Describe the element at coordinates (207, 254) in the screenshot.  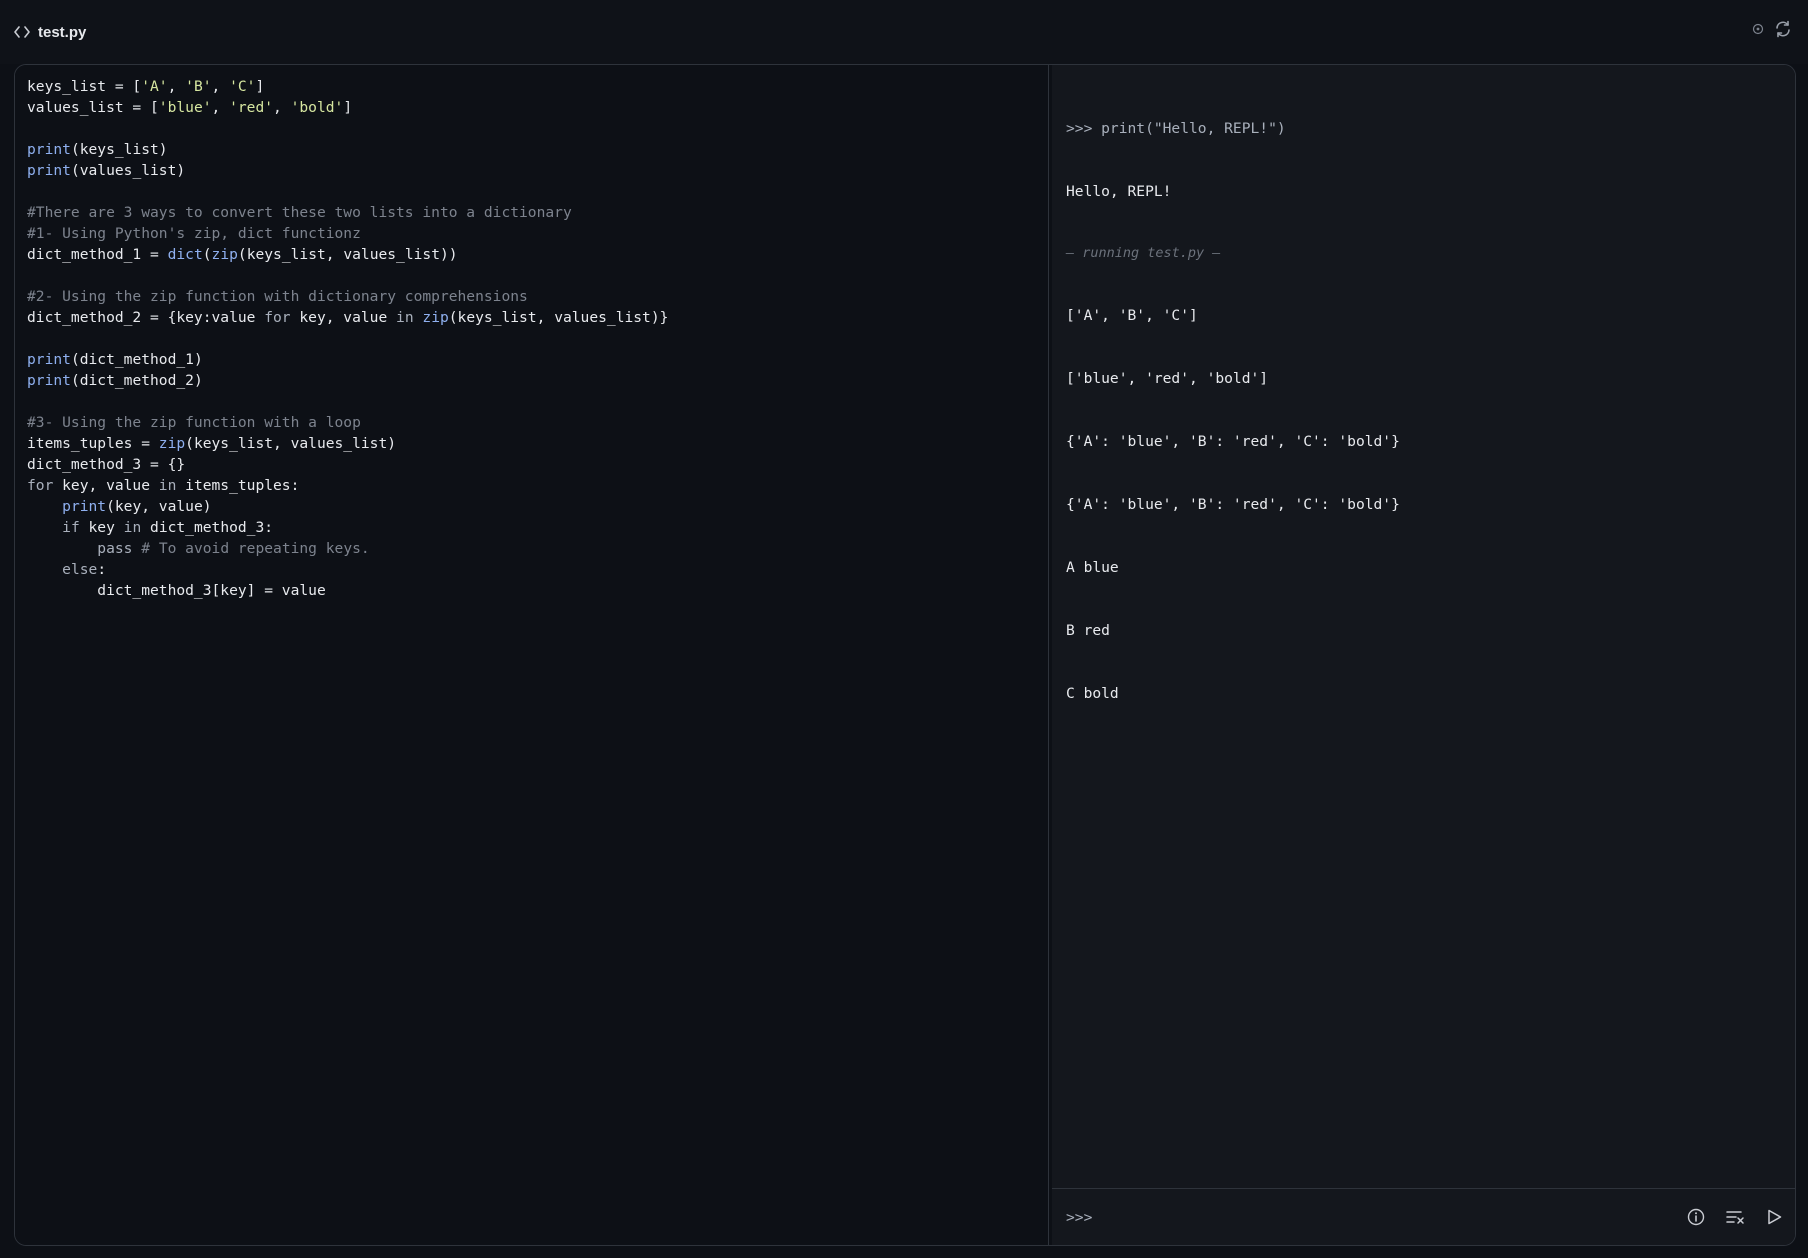
I see `code-token: (` at that location.